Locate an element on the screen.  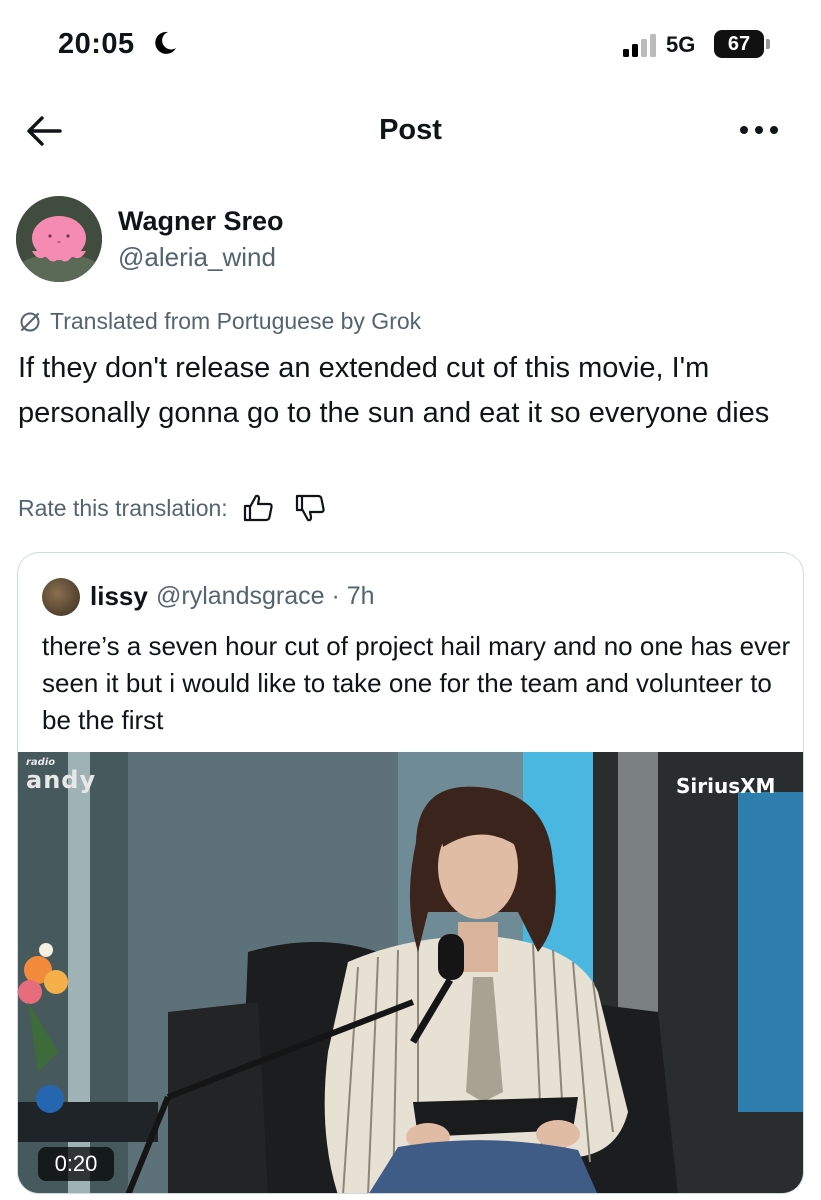
network-type: 5G is located at coordinates (681, 44).